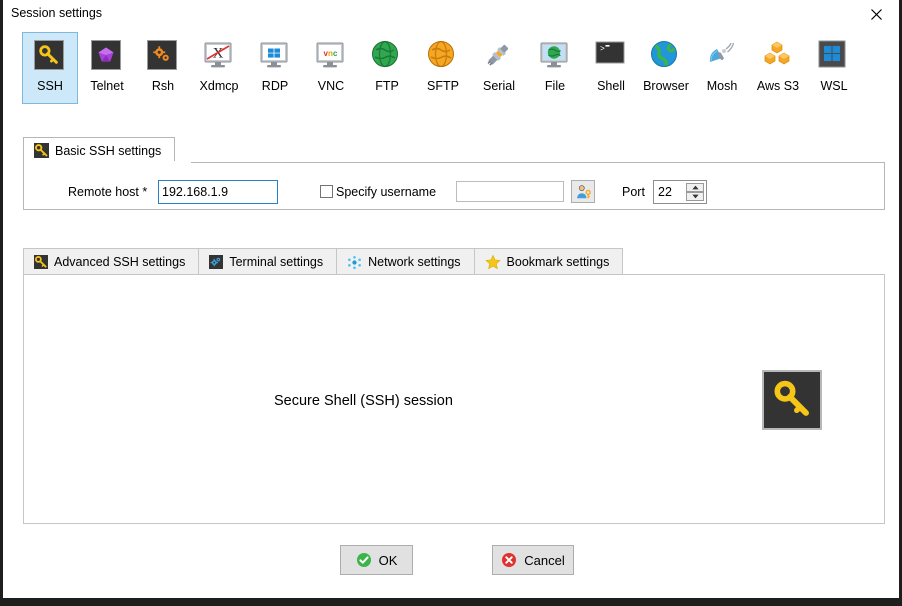 The height and width of the screenshot is (606, 902). What do you see at coordinates (163, 56) in the screenshot?
I see `gears-icon` at bounding box center [163, 56].